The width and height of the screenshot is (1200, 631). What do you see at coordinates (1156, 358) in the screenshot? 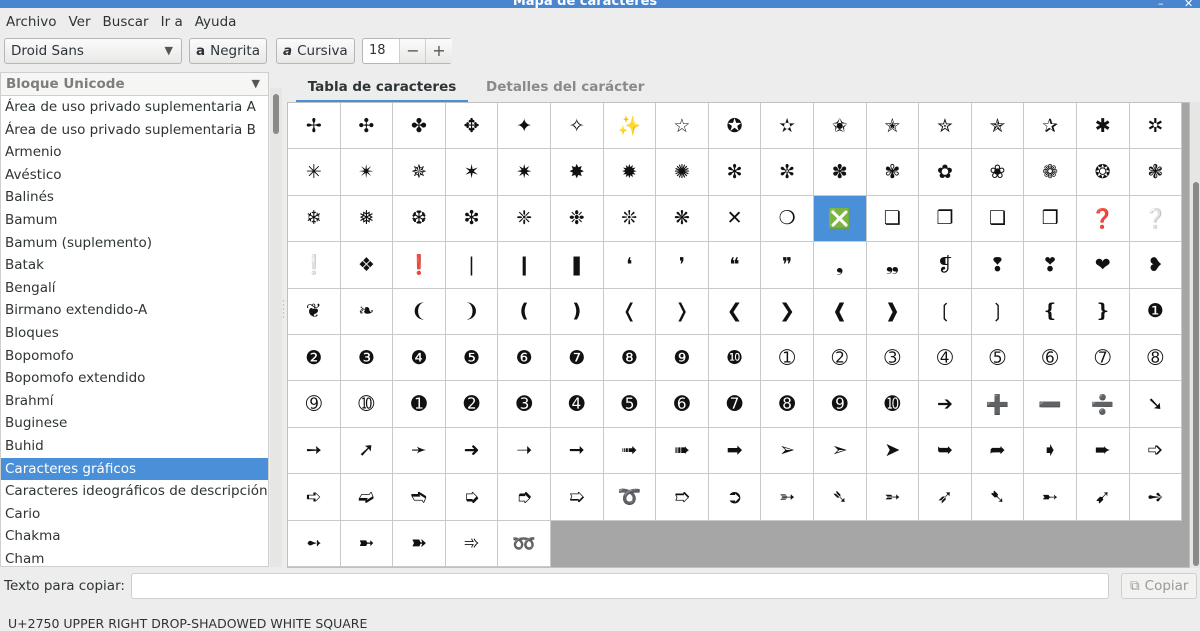
I see `character-cell: ➇` at bounding box center [1156, 358].